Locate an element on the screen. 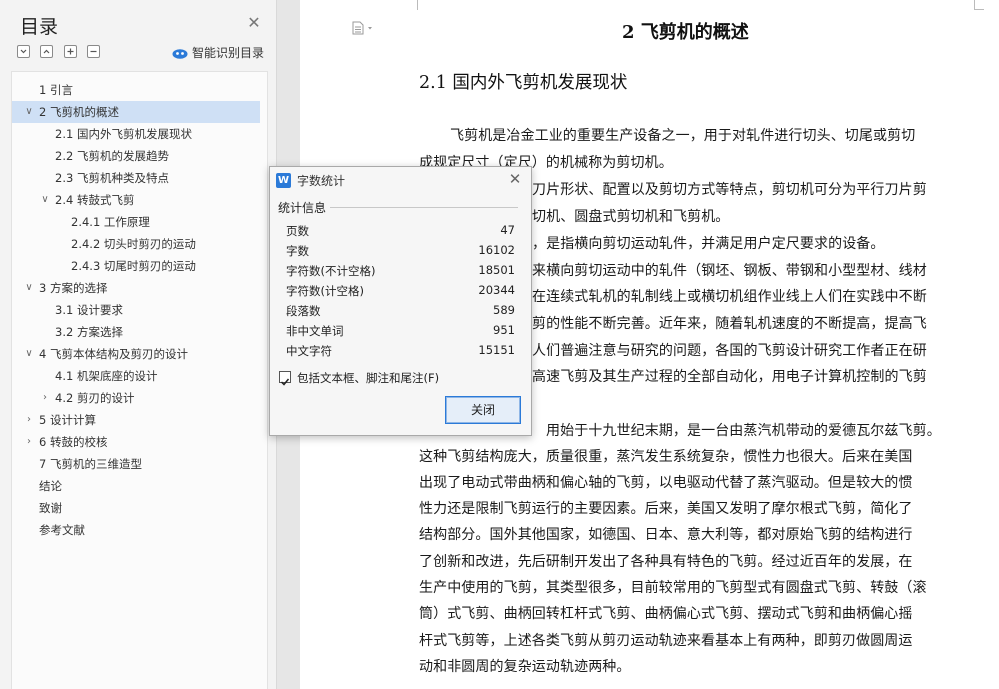 The height and width of the screenshot is (689, 999). stat-value-words: 16102 is located at coordinates (496, 250).